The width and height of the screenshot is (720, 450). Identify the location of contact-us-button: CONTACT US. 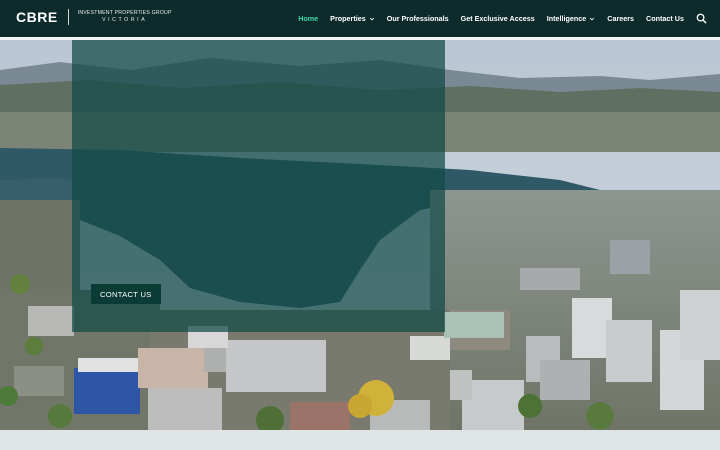
(126, 294).